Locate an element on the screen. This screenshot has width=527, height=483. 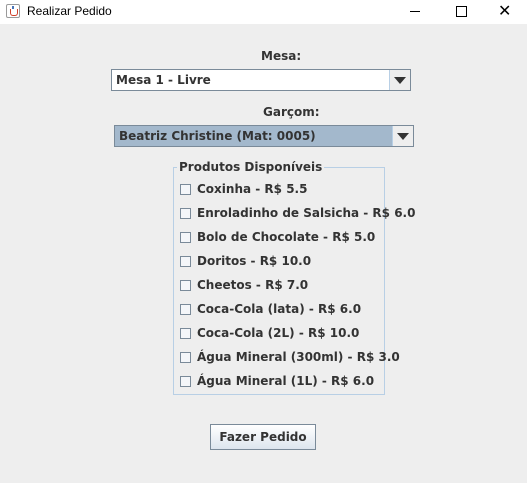
fazer-pedido-button: Fazer Pedido is located at coordinates (263, 437).